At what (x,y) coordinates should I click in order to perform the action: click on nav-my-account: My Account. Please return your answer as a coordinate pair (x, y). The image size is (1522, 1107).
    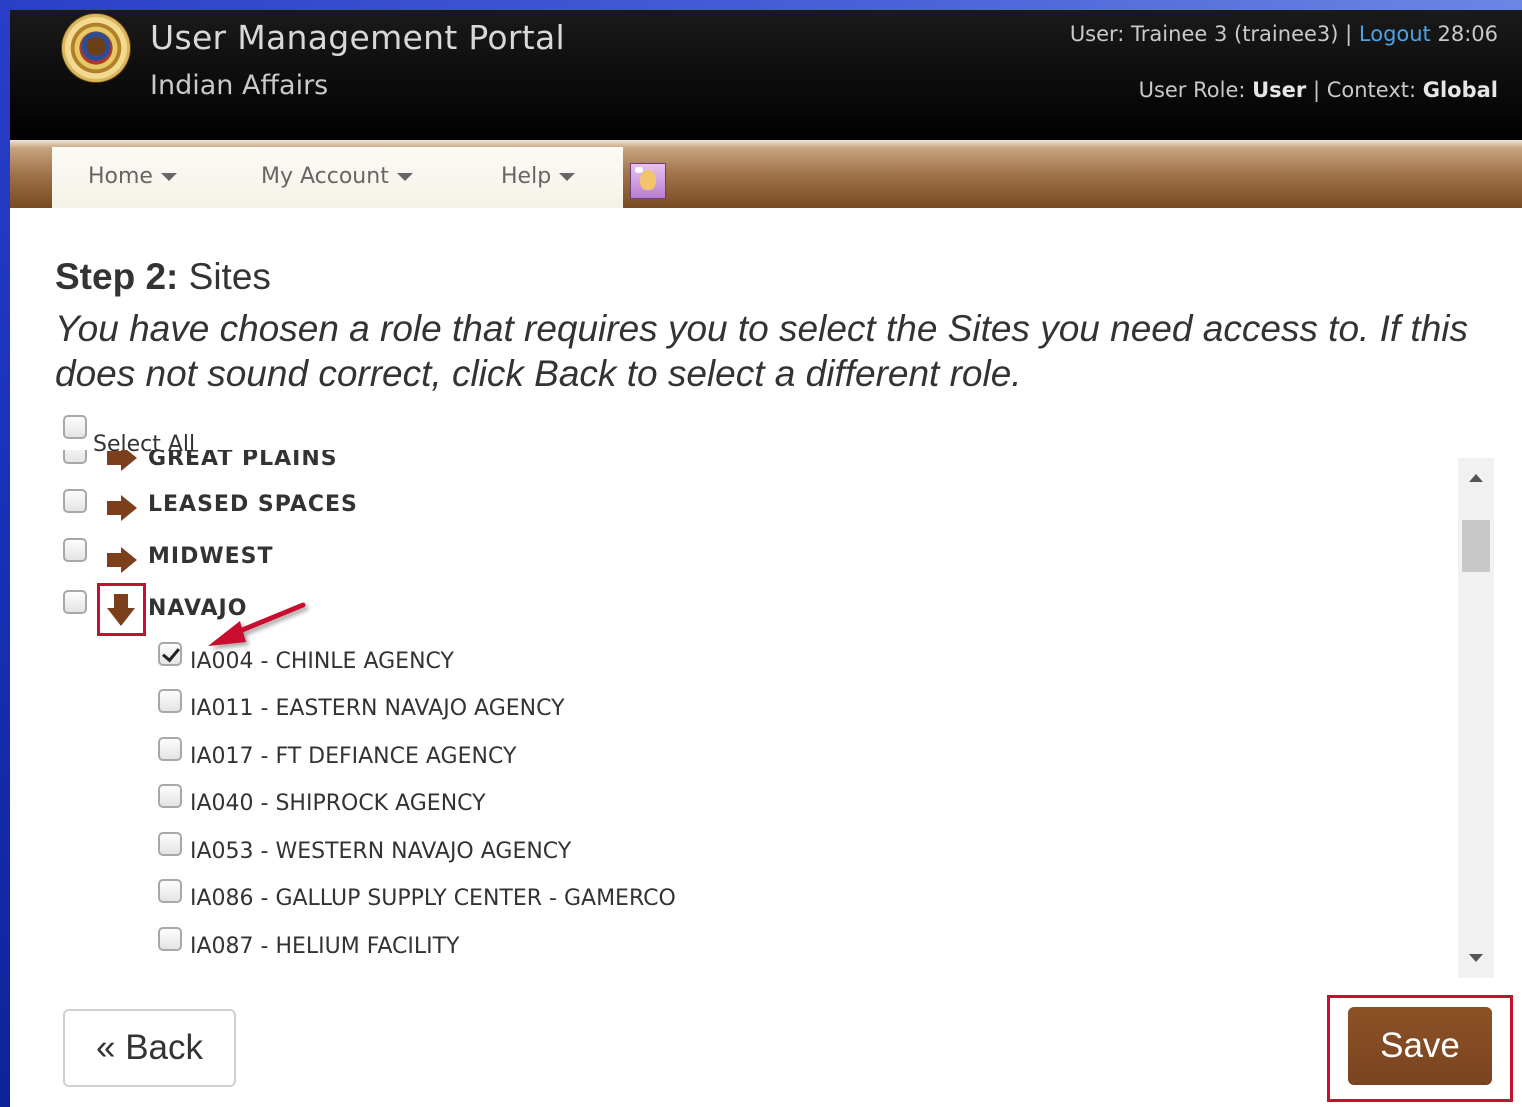
    Looking at the image, I should click on (337, 176).